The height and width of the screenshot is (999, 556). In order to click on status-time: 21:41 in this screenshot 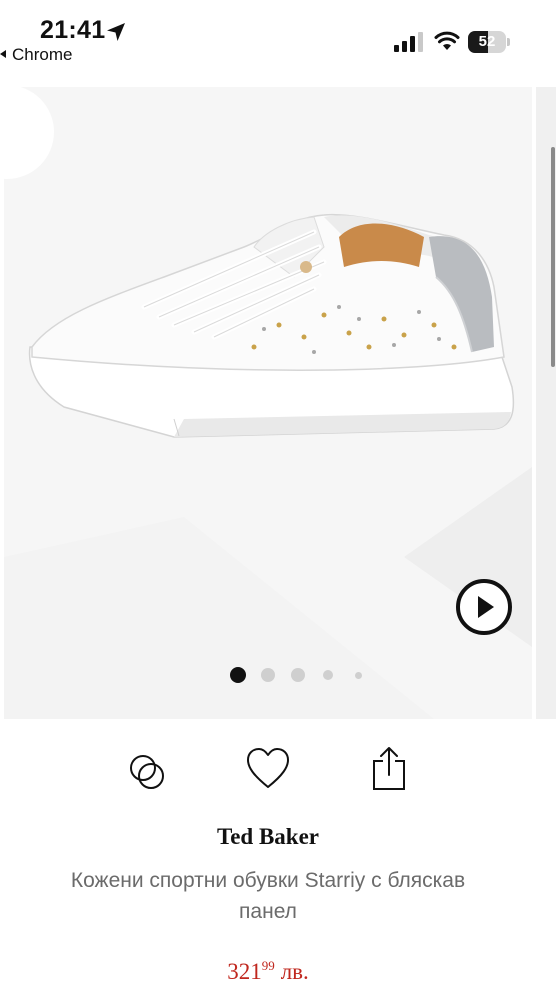, I will do `click(73, 30)`.